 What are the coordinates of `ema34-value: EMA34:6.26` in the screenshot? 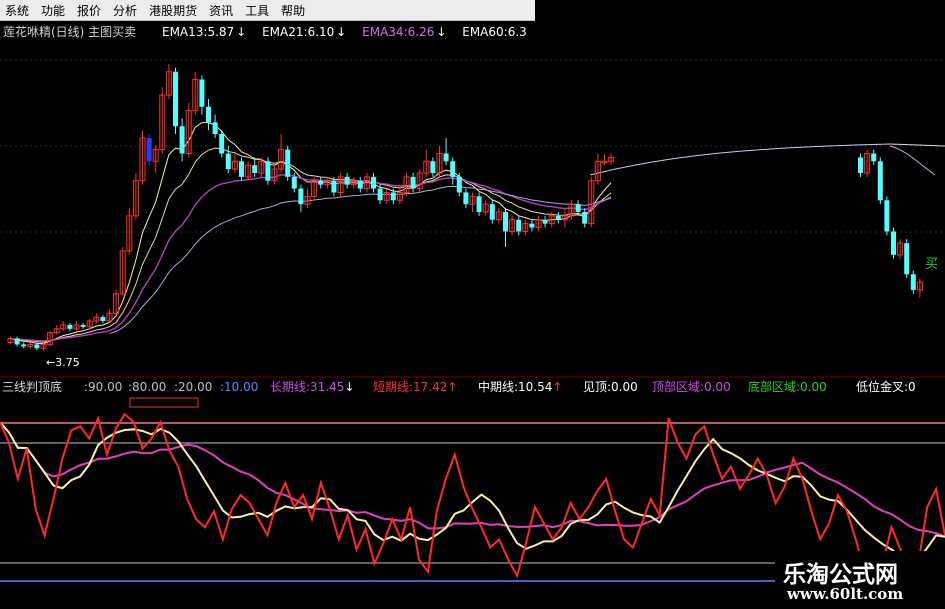 It's located at (398, 32).